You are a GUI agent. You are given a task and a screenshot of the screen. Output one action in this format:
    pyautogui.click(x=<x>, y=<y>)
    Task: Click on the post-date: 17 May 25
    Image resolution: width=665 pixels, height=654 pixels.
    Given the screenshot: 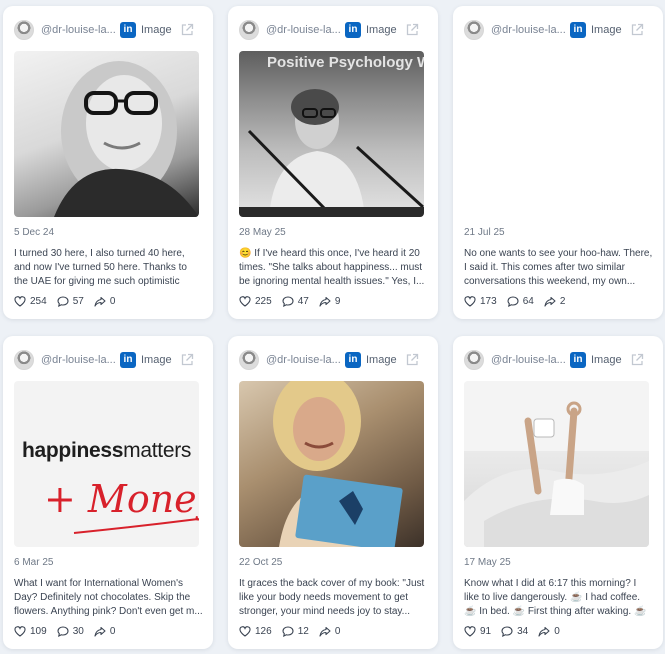 What is the action you would take?
    pyautogui.click(x=487, y=562)
    